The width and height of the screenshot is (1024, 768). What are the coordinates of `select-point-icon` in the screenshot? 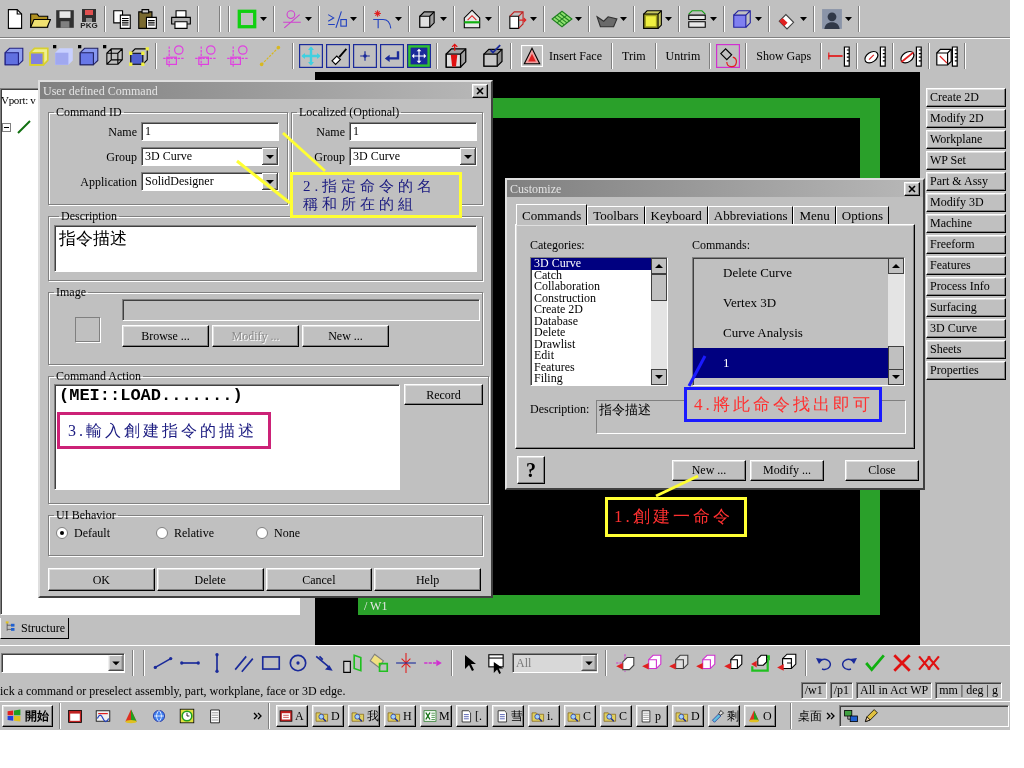 It's located at (625, 663).